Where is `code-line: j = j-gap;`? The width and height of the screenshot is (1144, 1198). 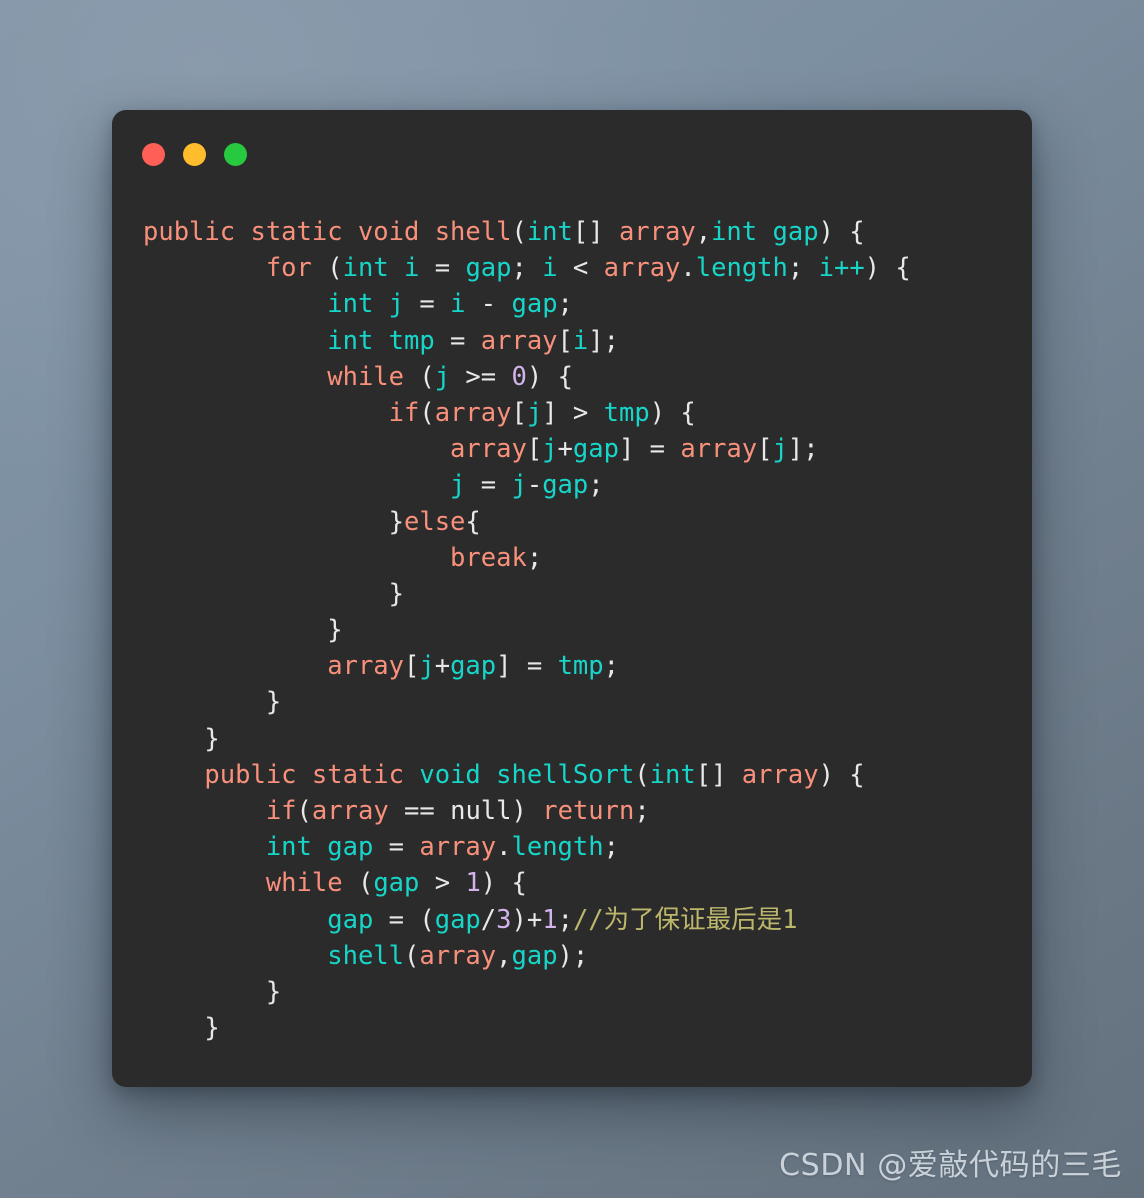
code-line: j = j-gap; is located at coordinates (583, 485).